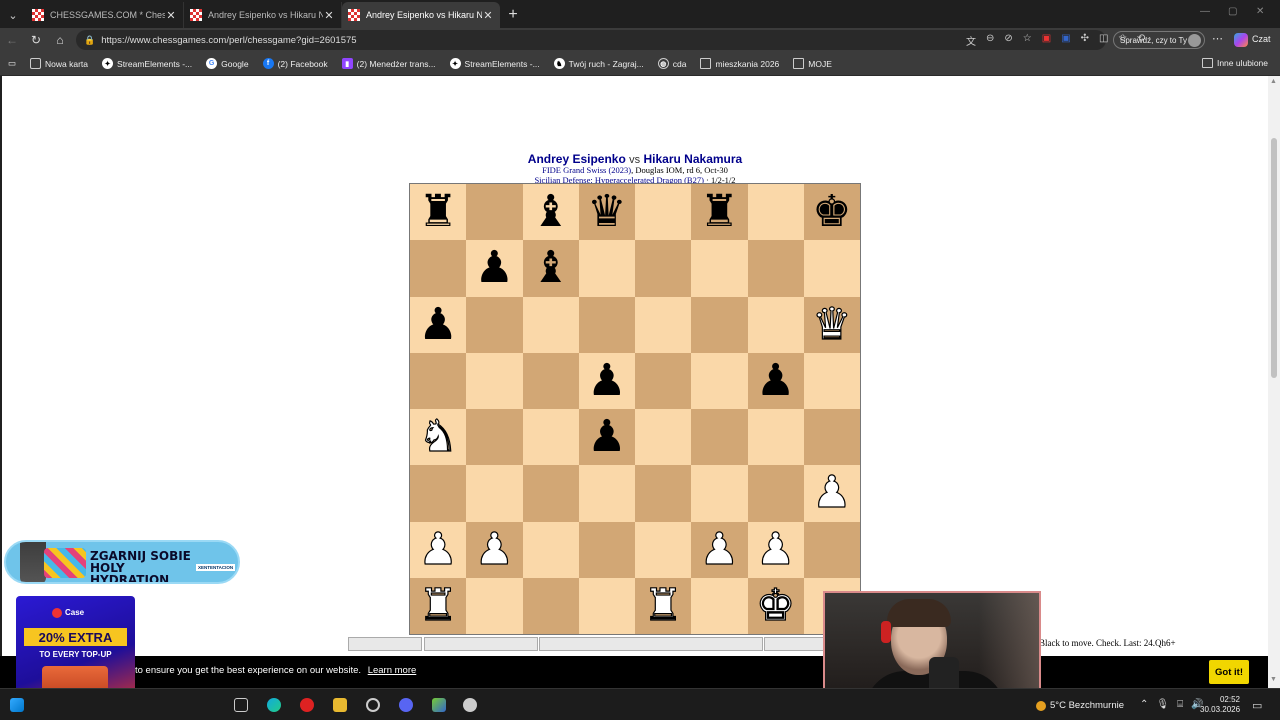  What do you see at coordinates (1274, 382) in the screenshot?
I see `page-scrollbar: ▲ ▼` at bounding box center [1274, 382].